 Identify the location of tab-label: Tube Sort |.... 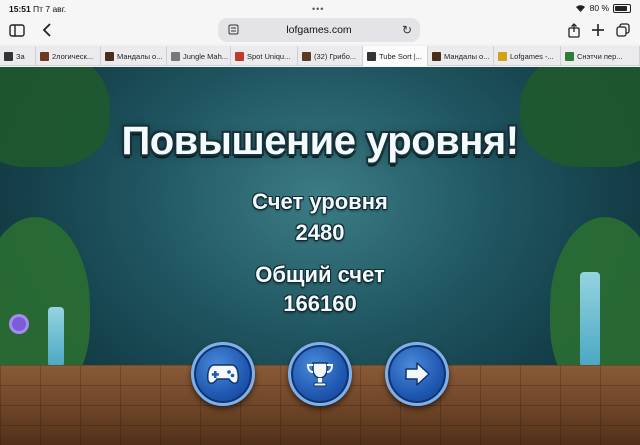
(400, 56).